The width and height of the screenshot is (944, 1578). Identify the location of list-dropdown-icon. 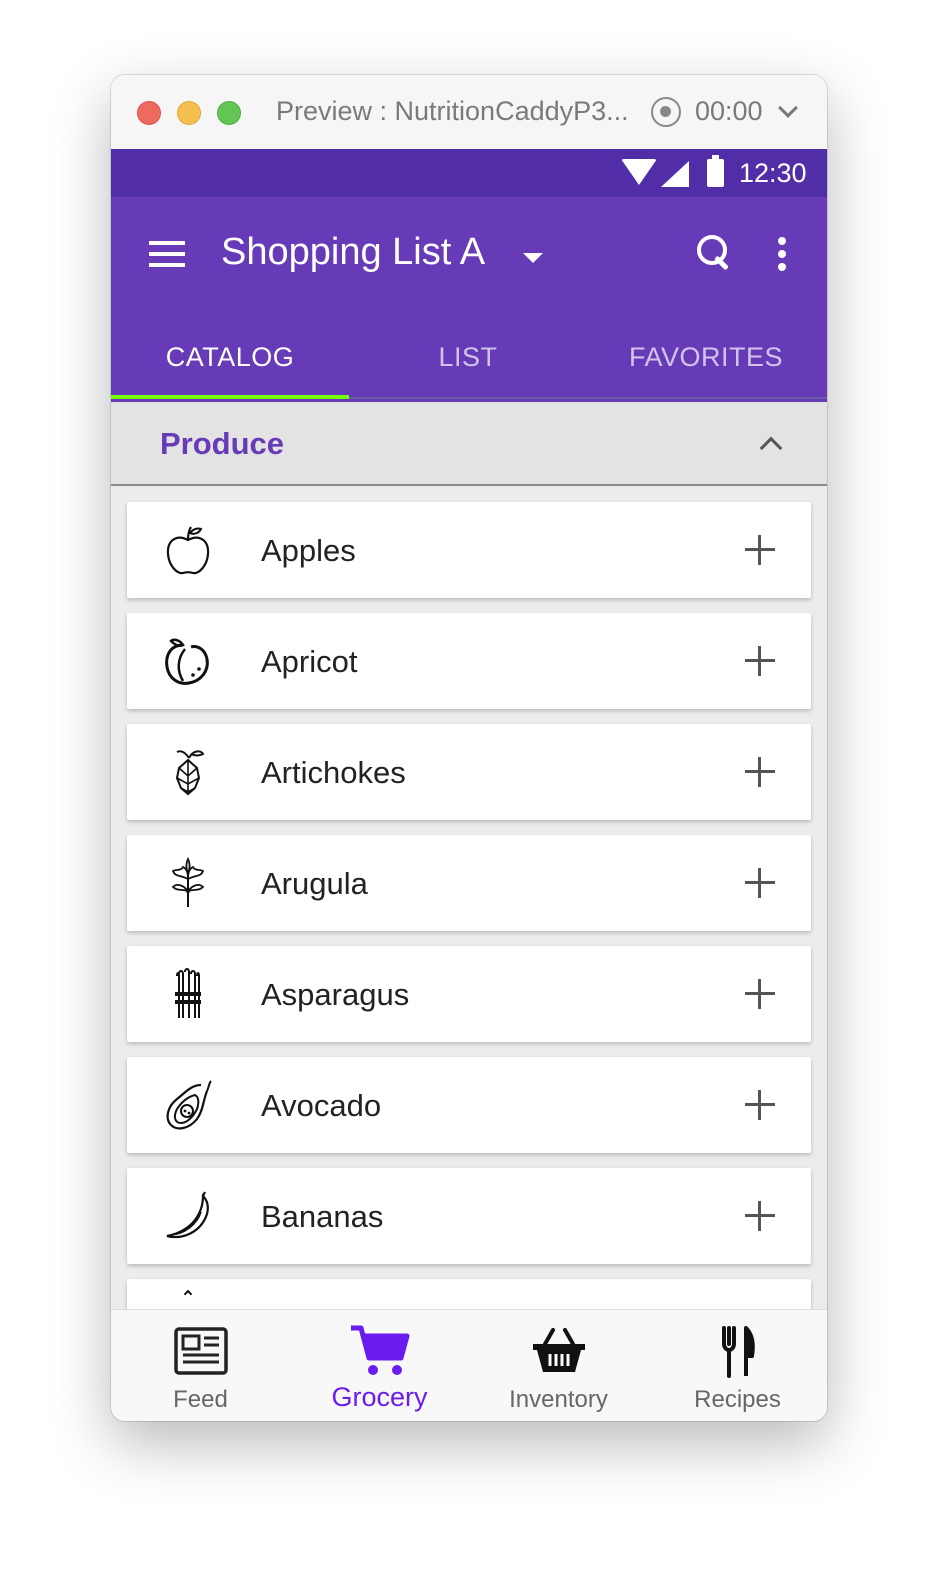
(533, 258).